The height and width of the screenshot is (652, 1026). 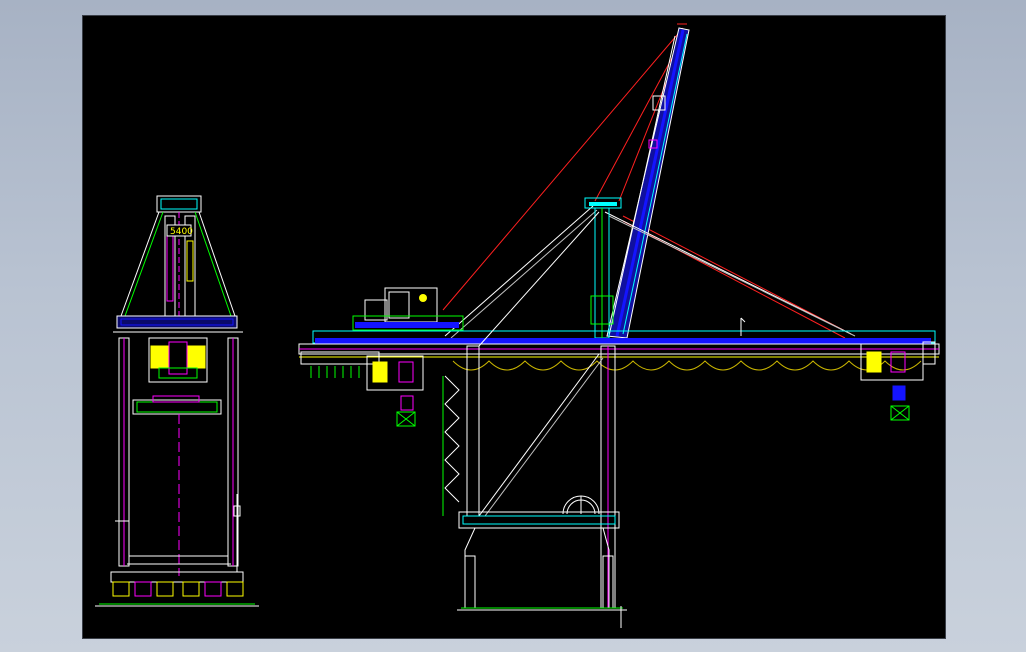 What do you see at coordinates (177, 401) in the screenshot?
I see `crane-end-view: 5400` at bounding box center [177, 401].